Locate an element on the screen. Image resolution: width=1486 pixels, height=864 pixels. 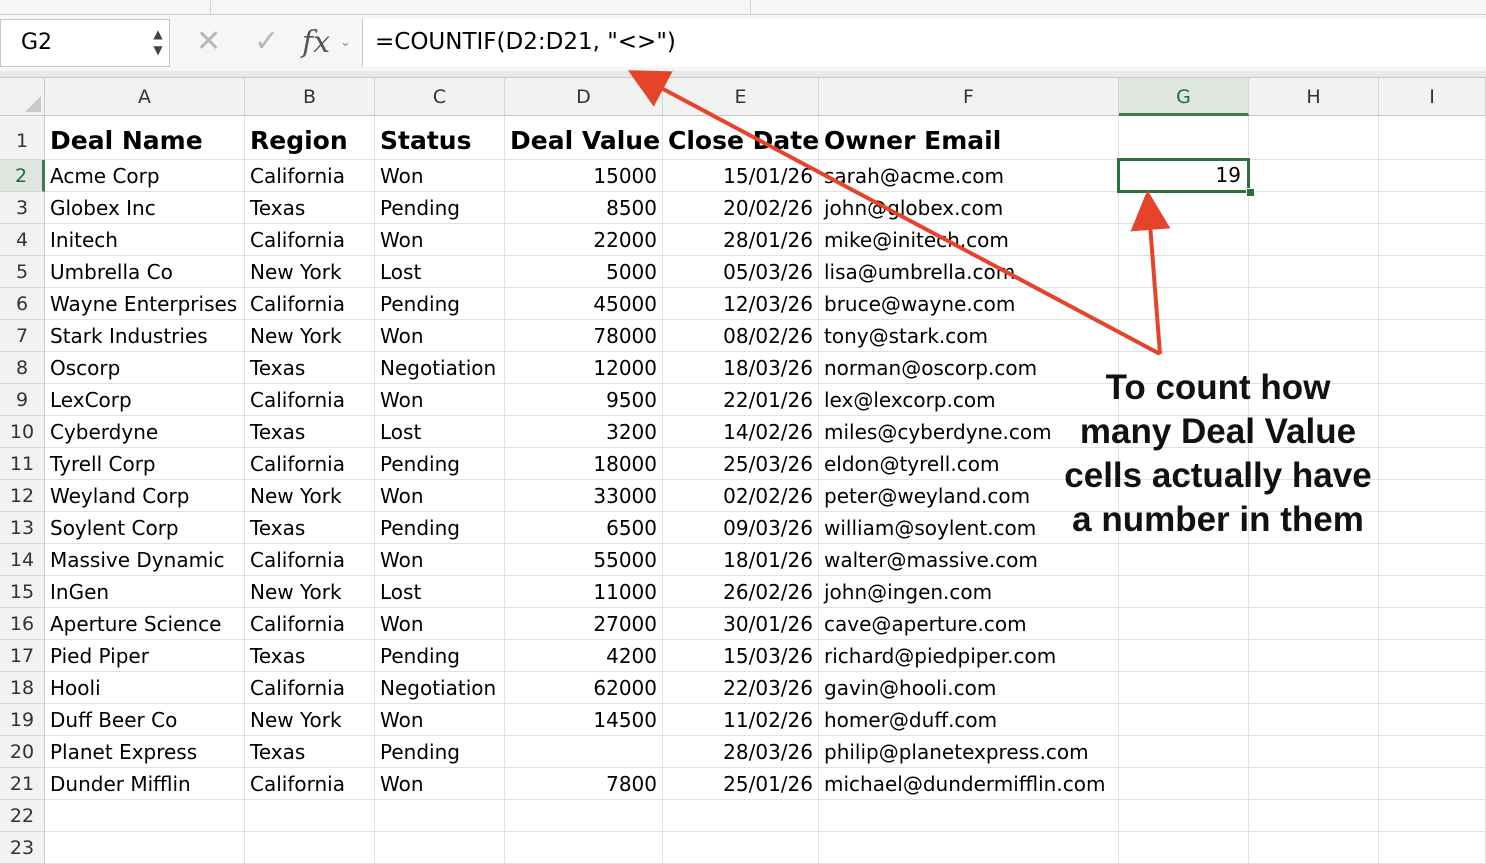
arrow-to-result is located at coordinates (1150, 272).